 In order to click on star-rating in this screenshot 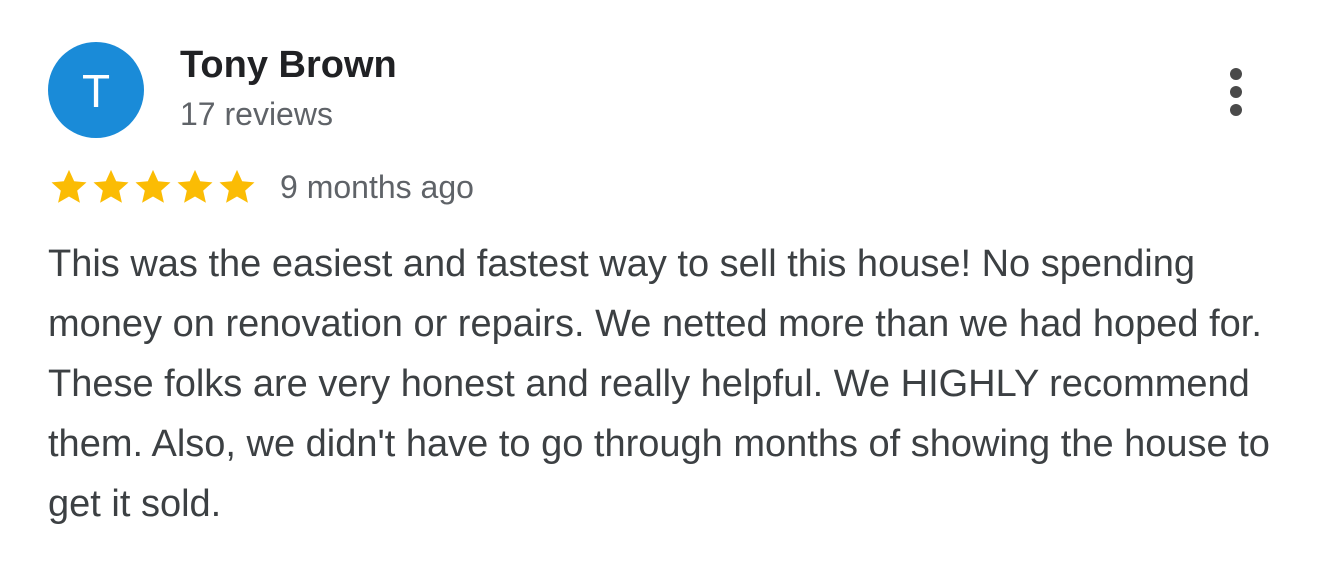, I will do `click(153, 187)`.